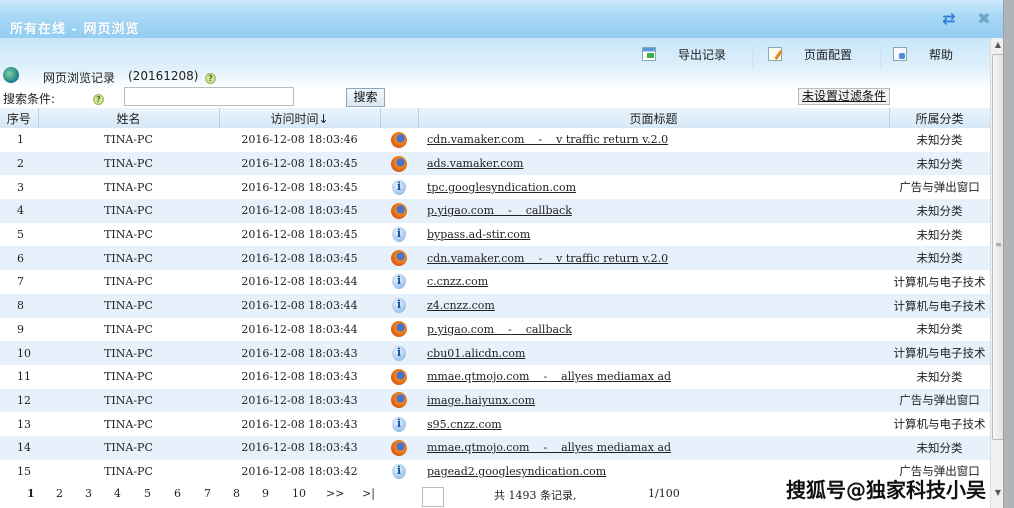 The height and width of the screenshot is (508, 1014). I want to click on page-link-5: 5, so click(147, 493).